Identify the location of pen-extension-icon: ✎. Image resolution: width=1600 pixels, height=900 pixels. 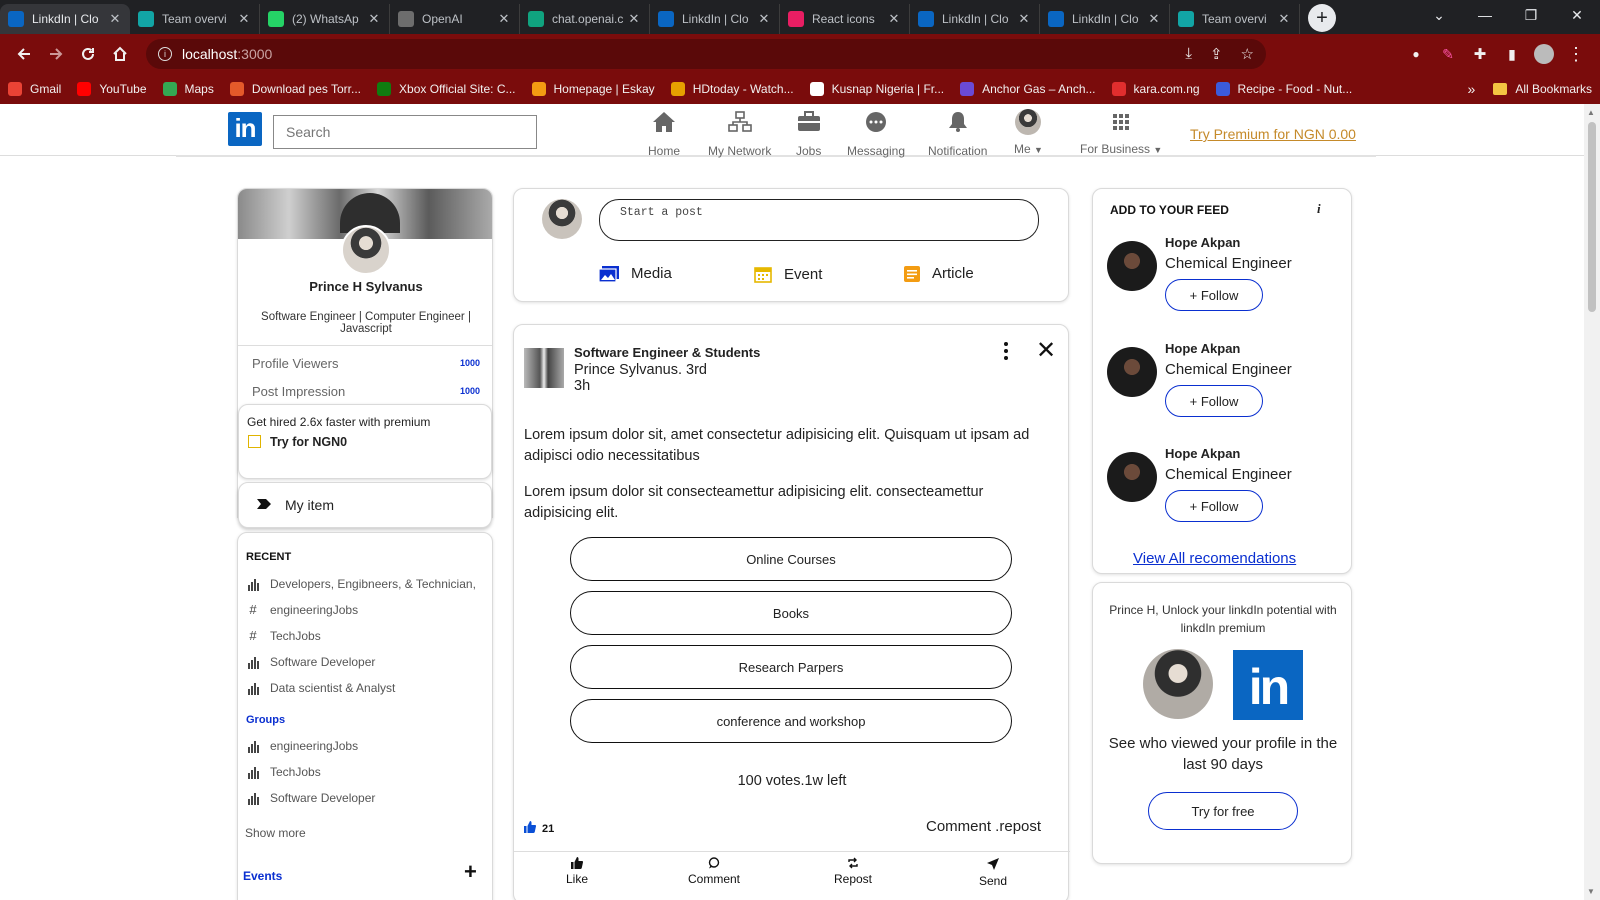
(1448, 54).